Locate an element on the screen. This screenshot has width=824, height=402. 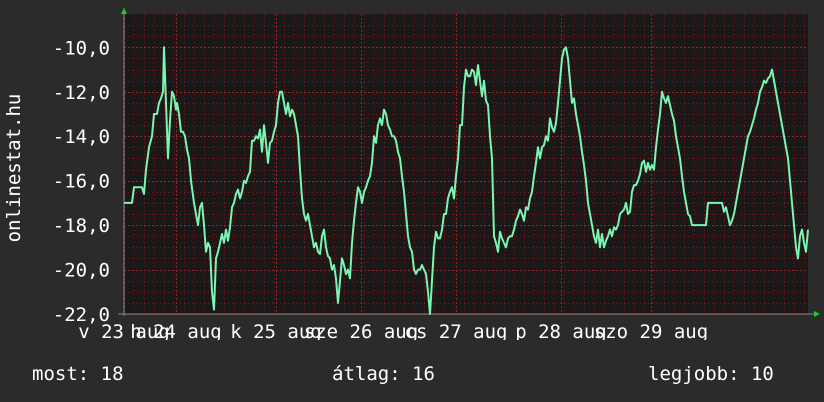
x-axis-arrow is located at coordinates (817, 314).